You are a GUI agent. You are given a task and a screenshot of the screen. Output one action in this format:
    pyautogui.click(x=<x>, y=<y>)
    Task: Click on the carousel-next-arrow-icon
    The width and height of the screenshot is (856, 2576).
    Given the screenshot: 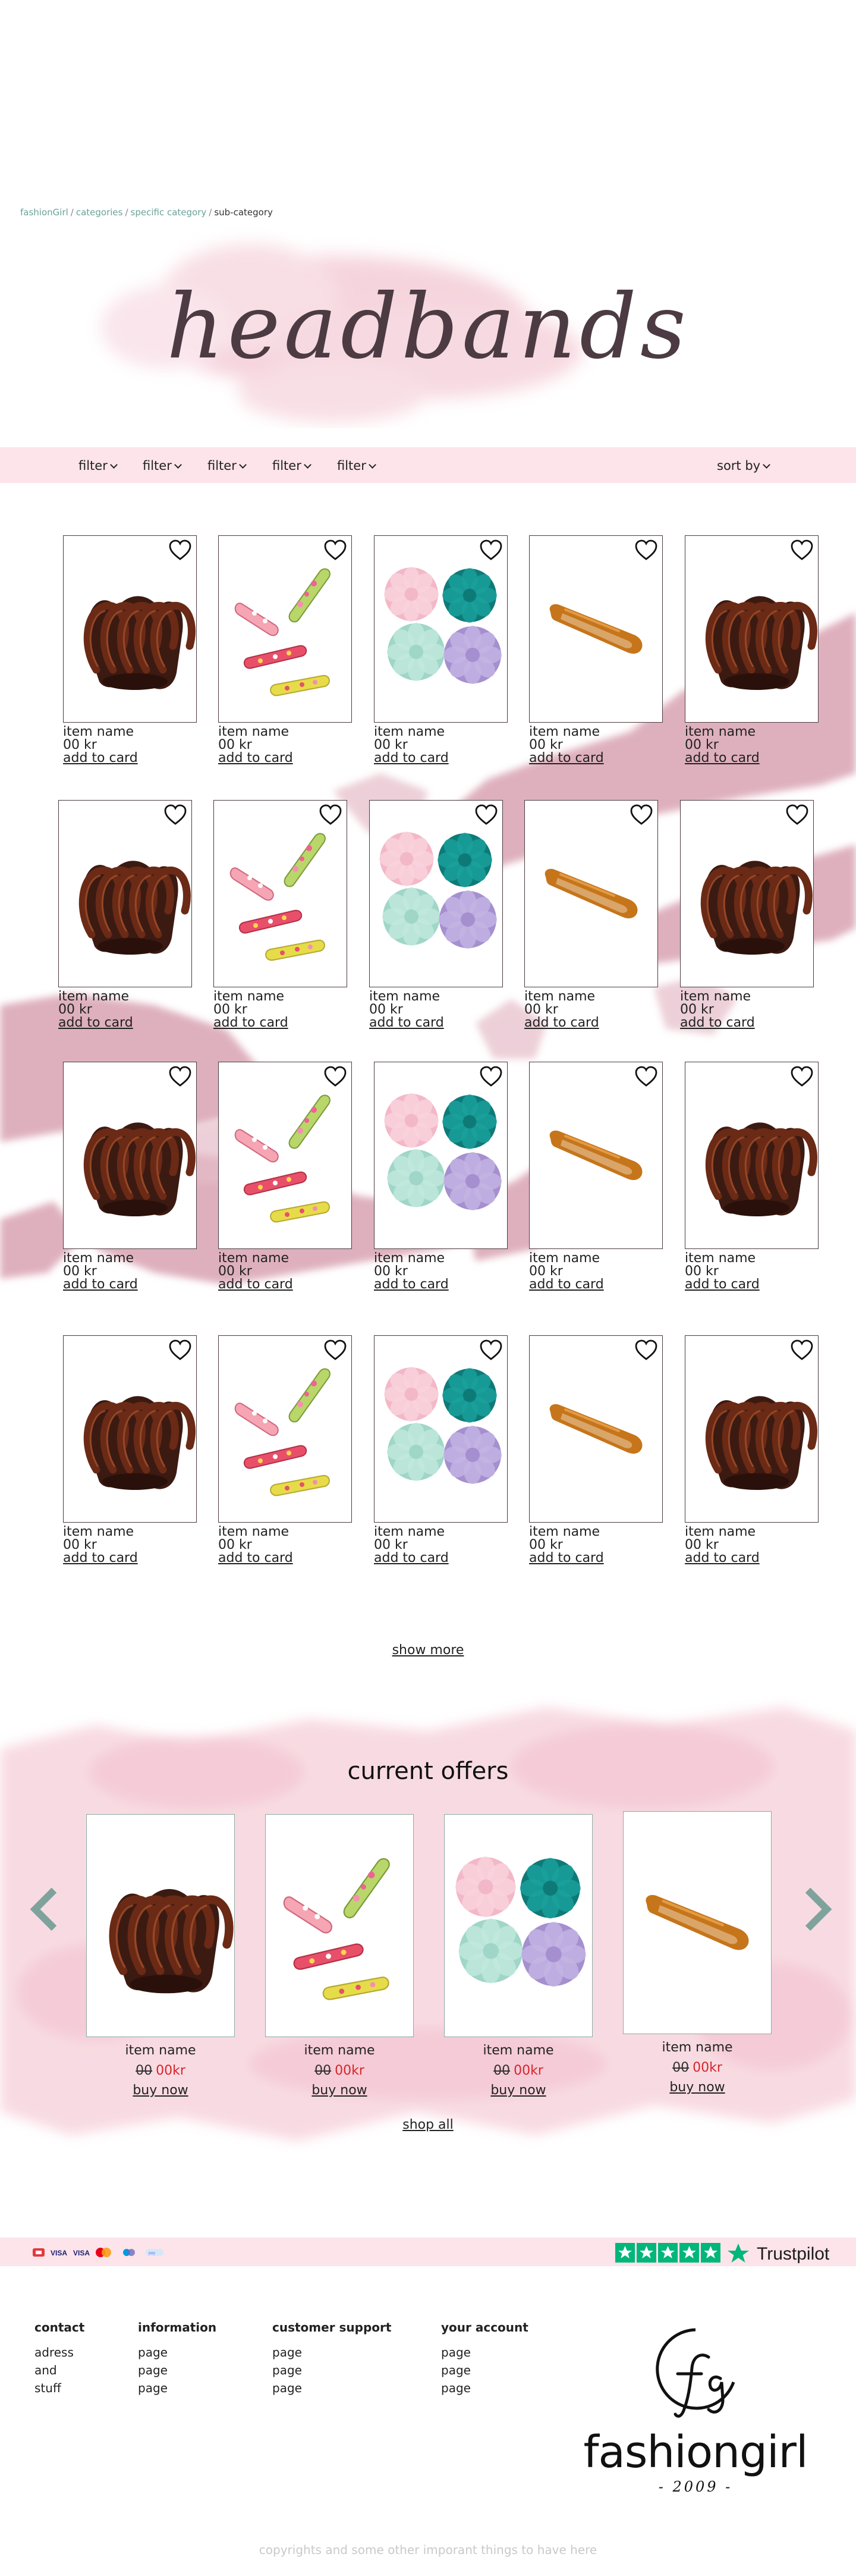 What is the action you would take?
    pyautogui.click(x=817, y=1909)
    